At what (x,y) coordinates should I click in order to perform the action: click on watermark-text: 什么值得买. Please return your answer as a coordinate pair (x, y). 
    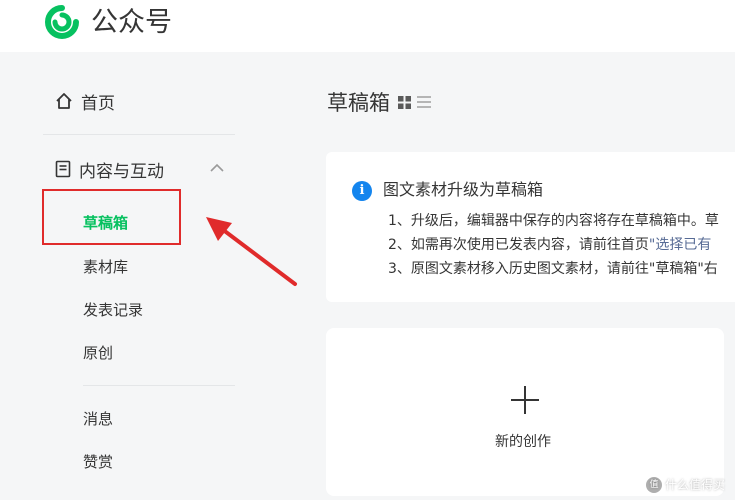
    Looking at the image, I should click on (695, 485).